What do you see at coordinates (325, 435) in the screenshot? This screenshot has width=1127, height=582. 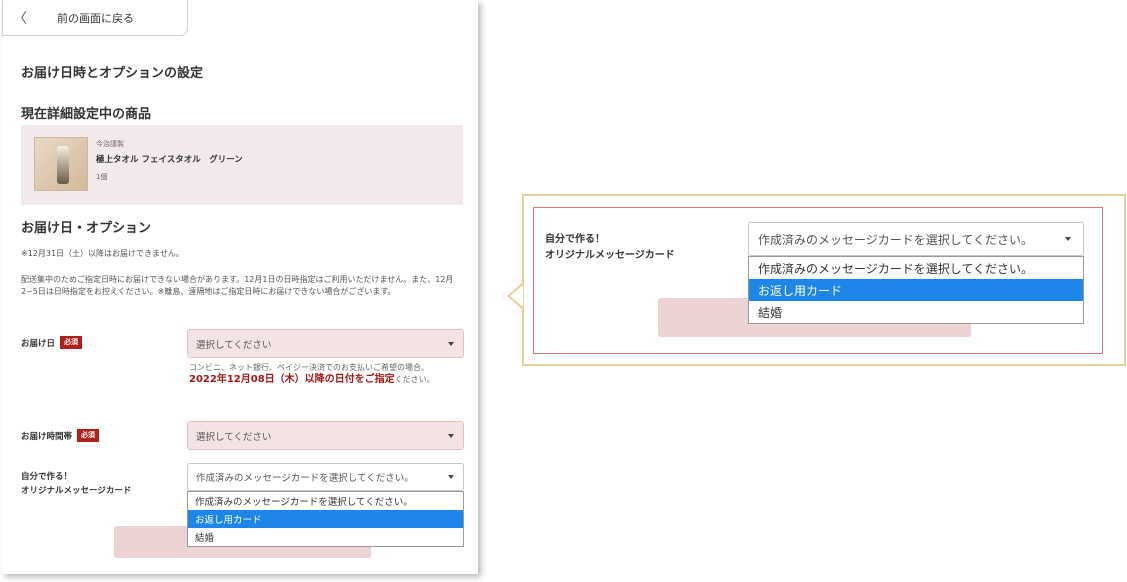 I see `delivery-time-select: 選択してください` at bounding box center [325, 435].